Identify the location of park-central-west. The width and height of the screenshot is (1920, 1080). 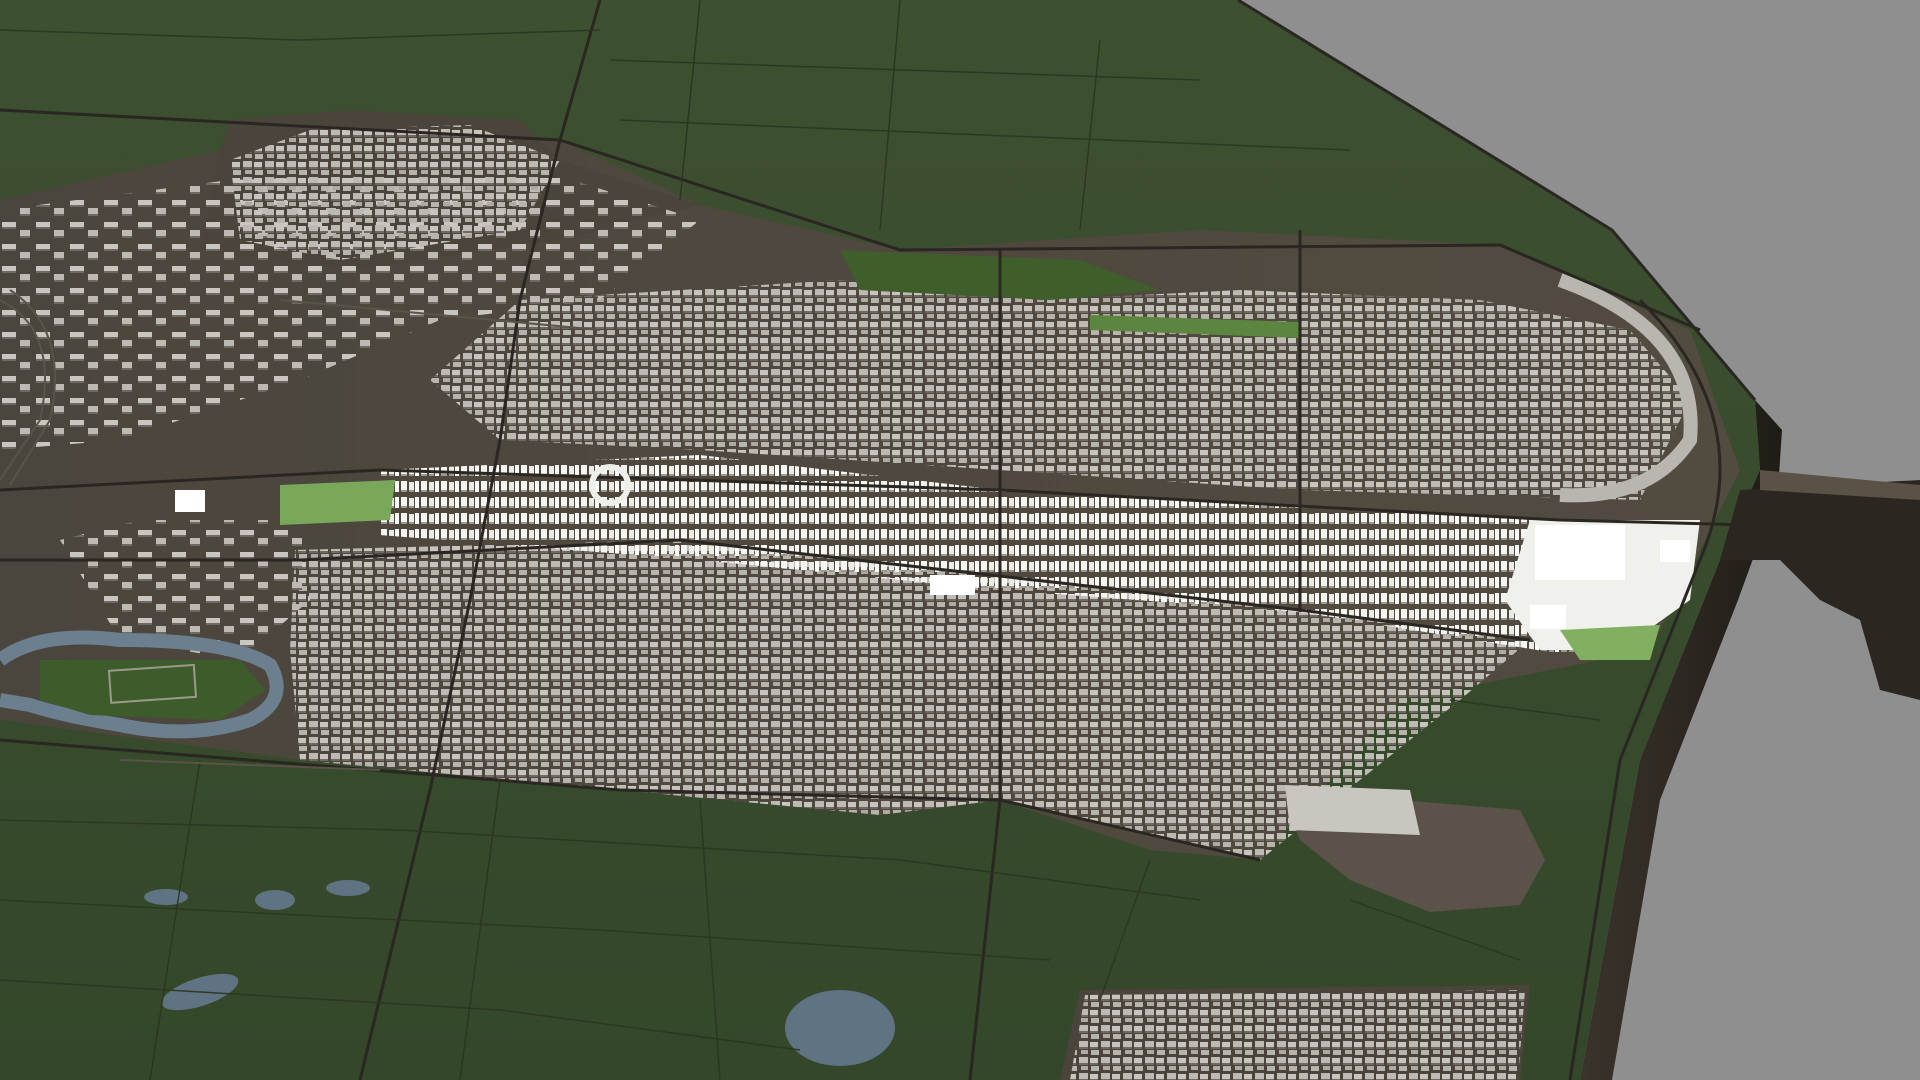
(337, 502).